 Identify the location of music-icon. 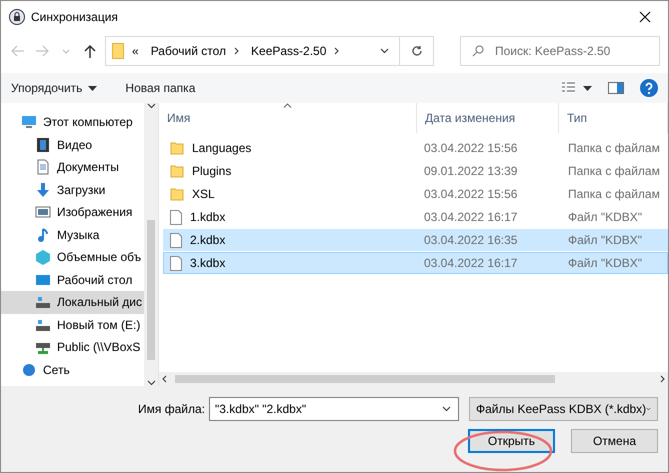
(43, 234).